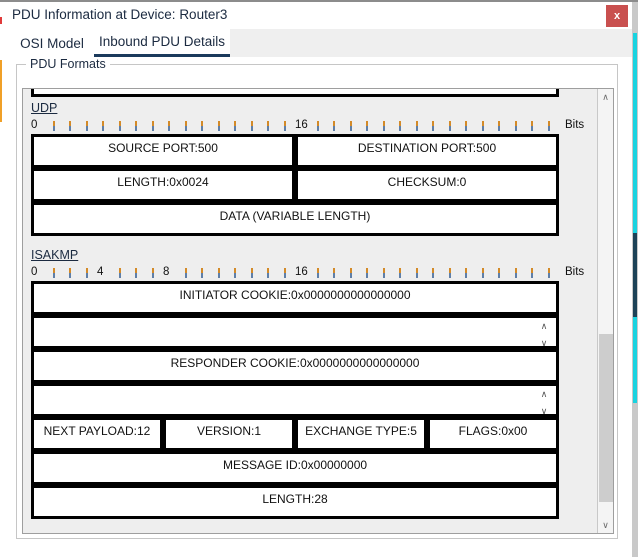  I want to click on bit-ruler-units-label: Bits, so click(575, 125).